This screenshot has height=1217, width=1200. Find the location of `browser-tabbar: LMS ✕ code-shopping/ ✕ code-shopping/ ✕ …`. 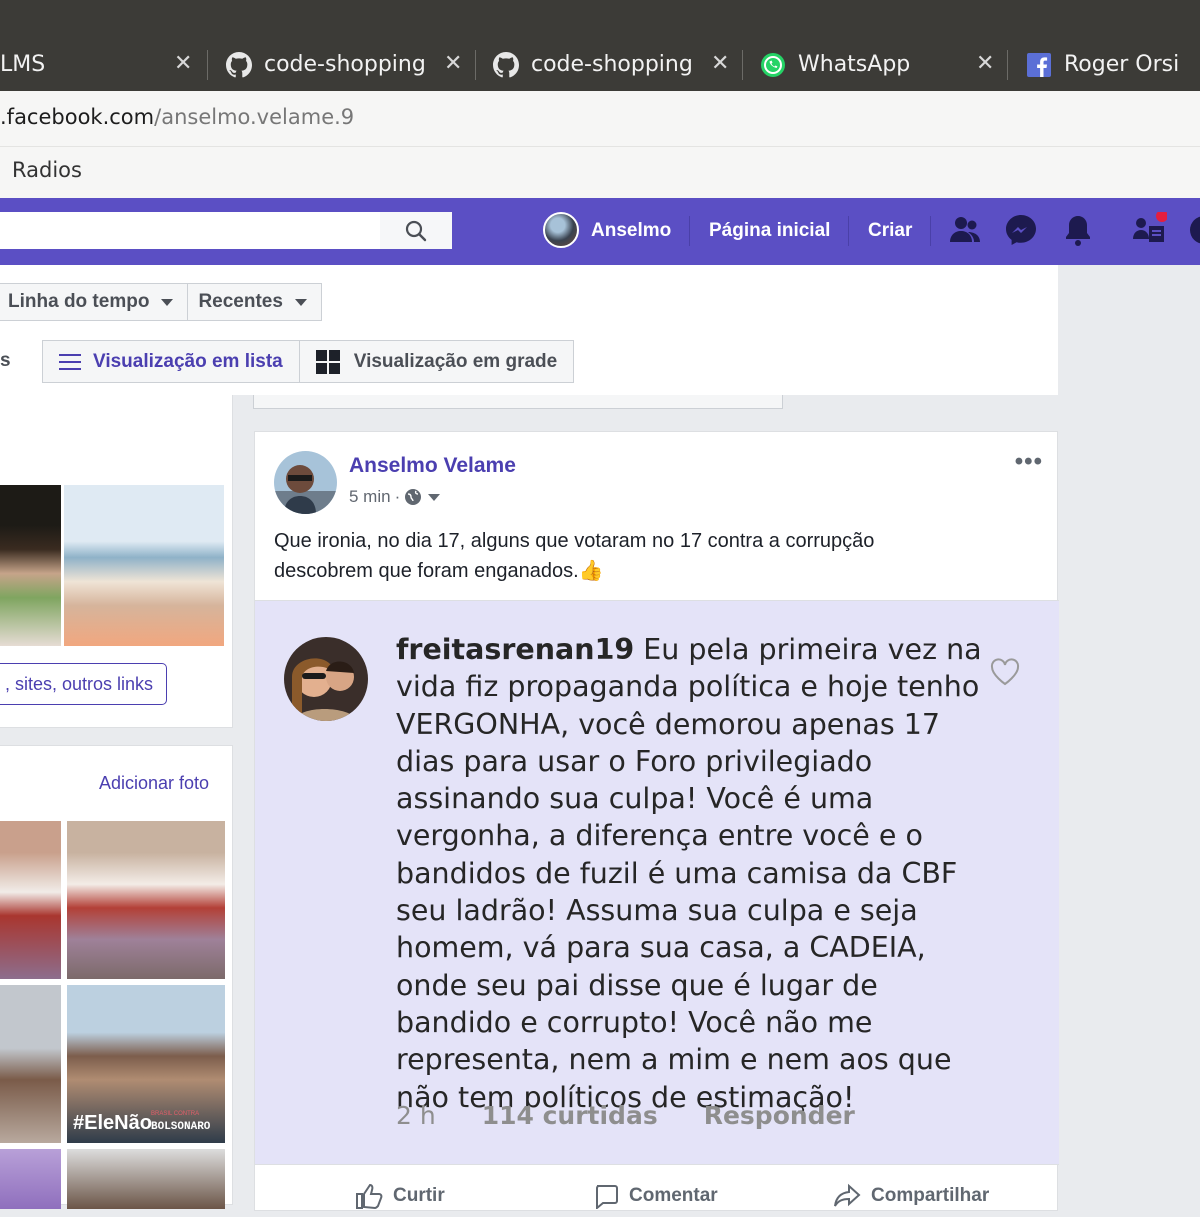

browser-tabbar: LMS ✕ code-shopping/ ✕ code-shopping/ ✕ … is located at coordinates (600, 64).